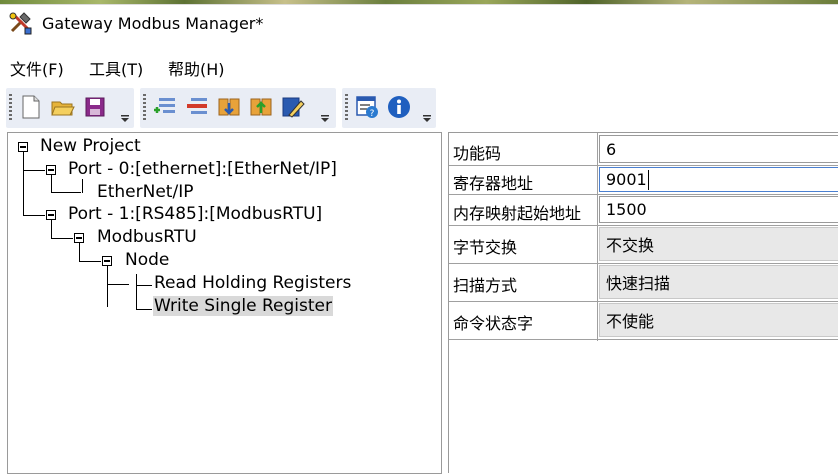 Image resolution: width=838 pixels, height=474 pixels. I want to click on property-row-scan-mode: 扫描方式 快速扫描, so click(643, 282).